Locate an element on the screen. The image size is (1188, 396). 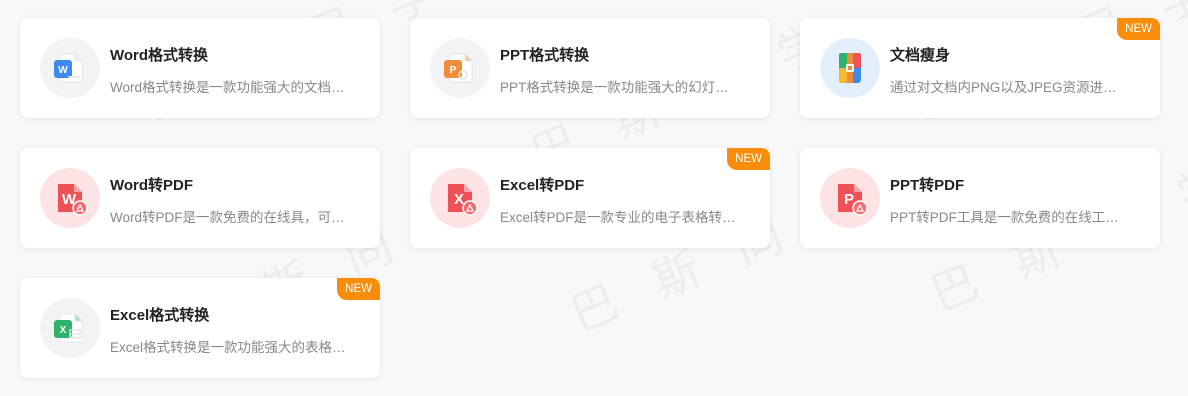
card-description: Word转PDF是一款免费的在线具，可以快速转换 is located at coordinates (230, 217).